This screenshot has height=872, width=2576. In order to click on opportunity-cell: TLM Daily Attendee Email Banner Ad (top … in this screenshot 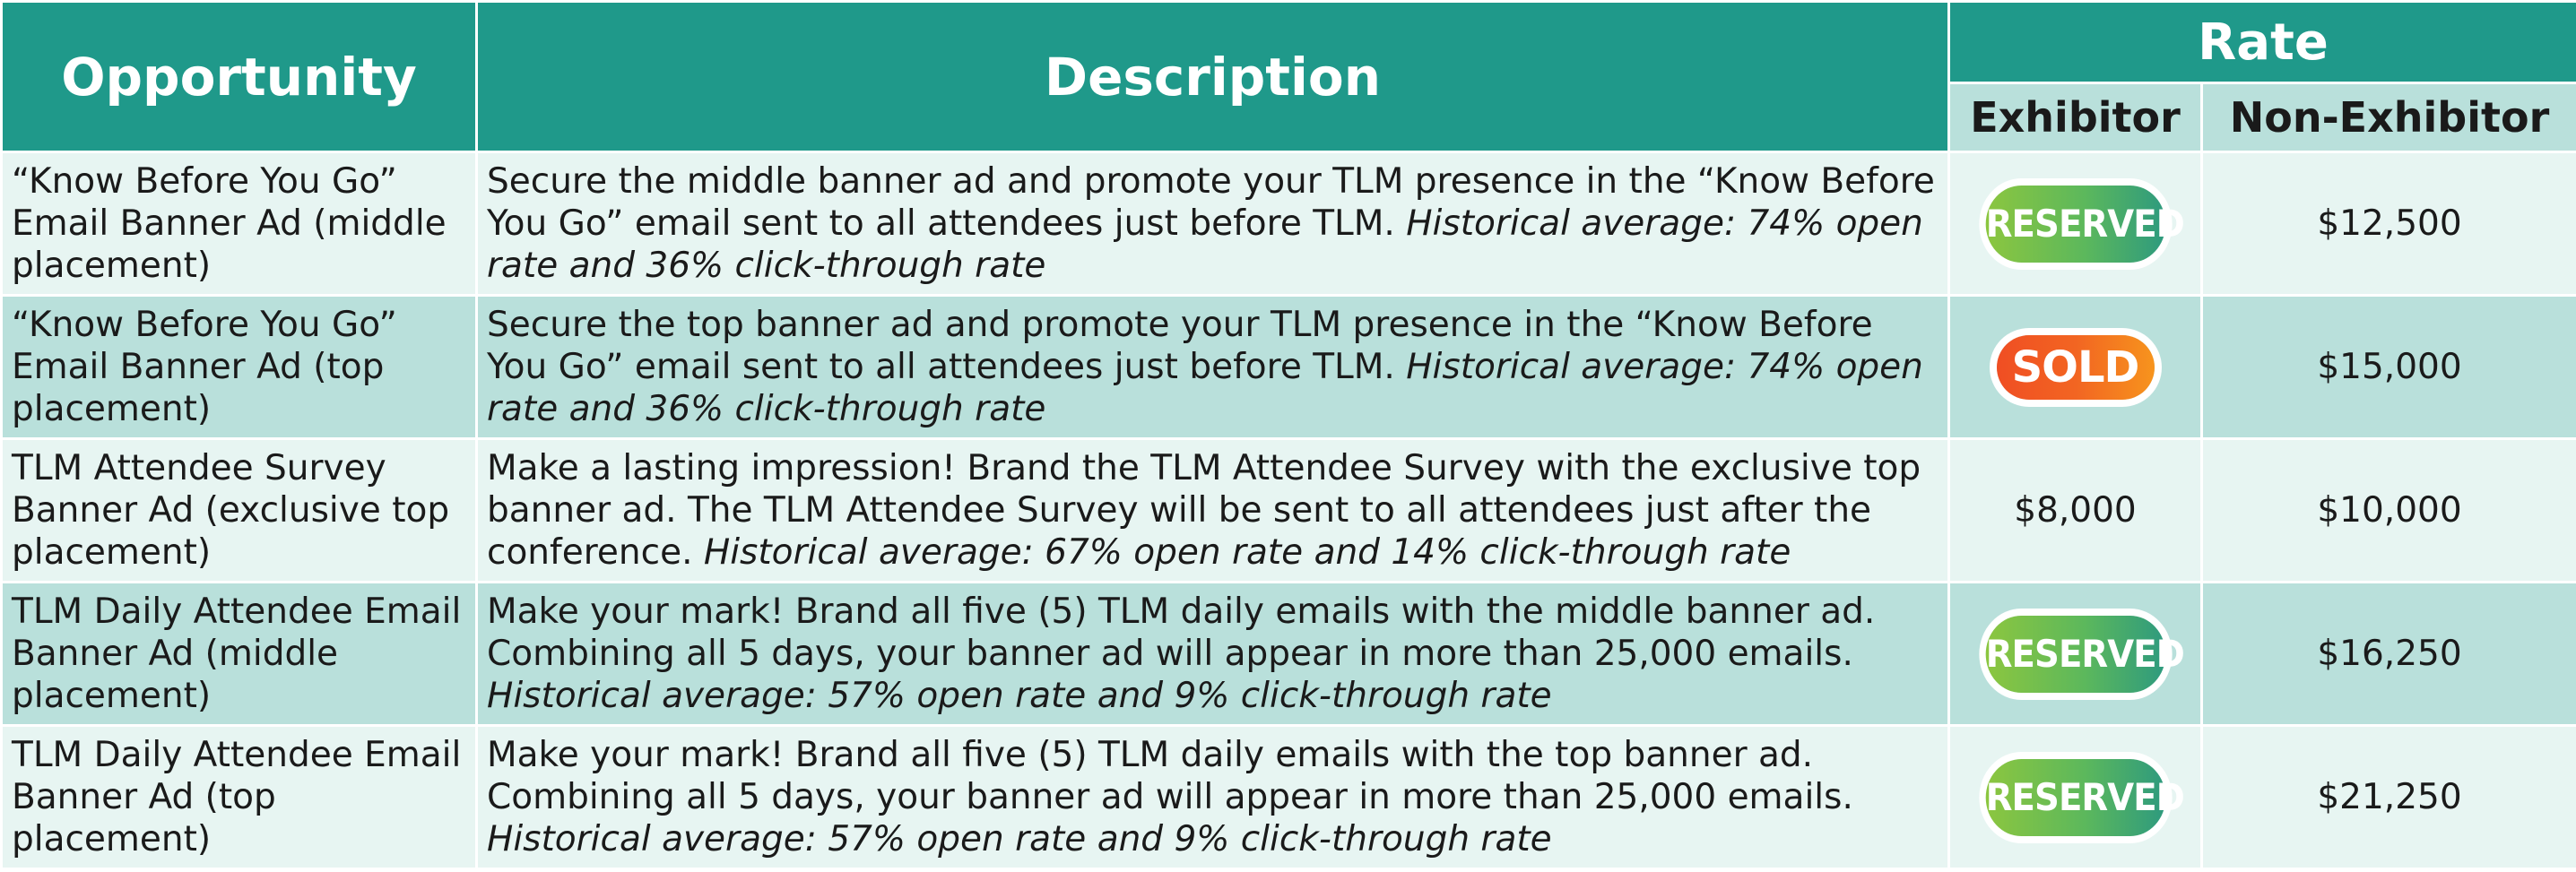, I will do `click(239, 797)`.